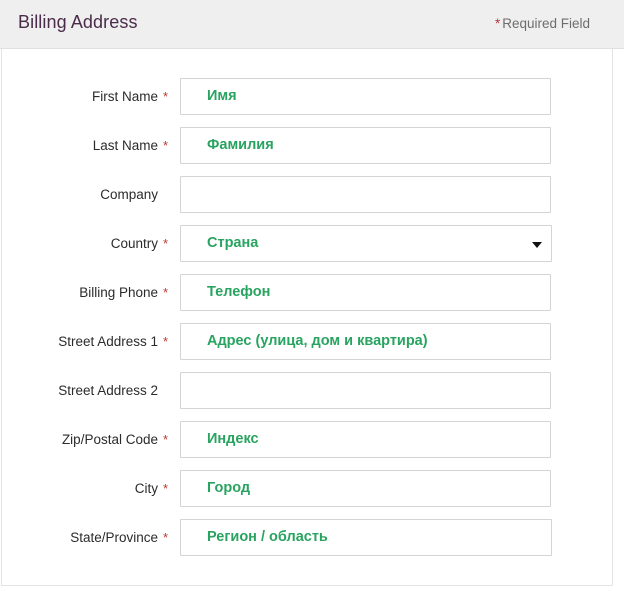 This screenshot has width=624, height=591. I want to click on label-street-address-2: Street Address 2, so click(108, 390).